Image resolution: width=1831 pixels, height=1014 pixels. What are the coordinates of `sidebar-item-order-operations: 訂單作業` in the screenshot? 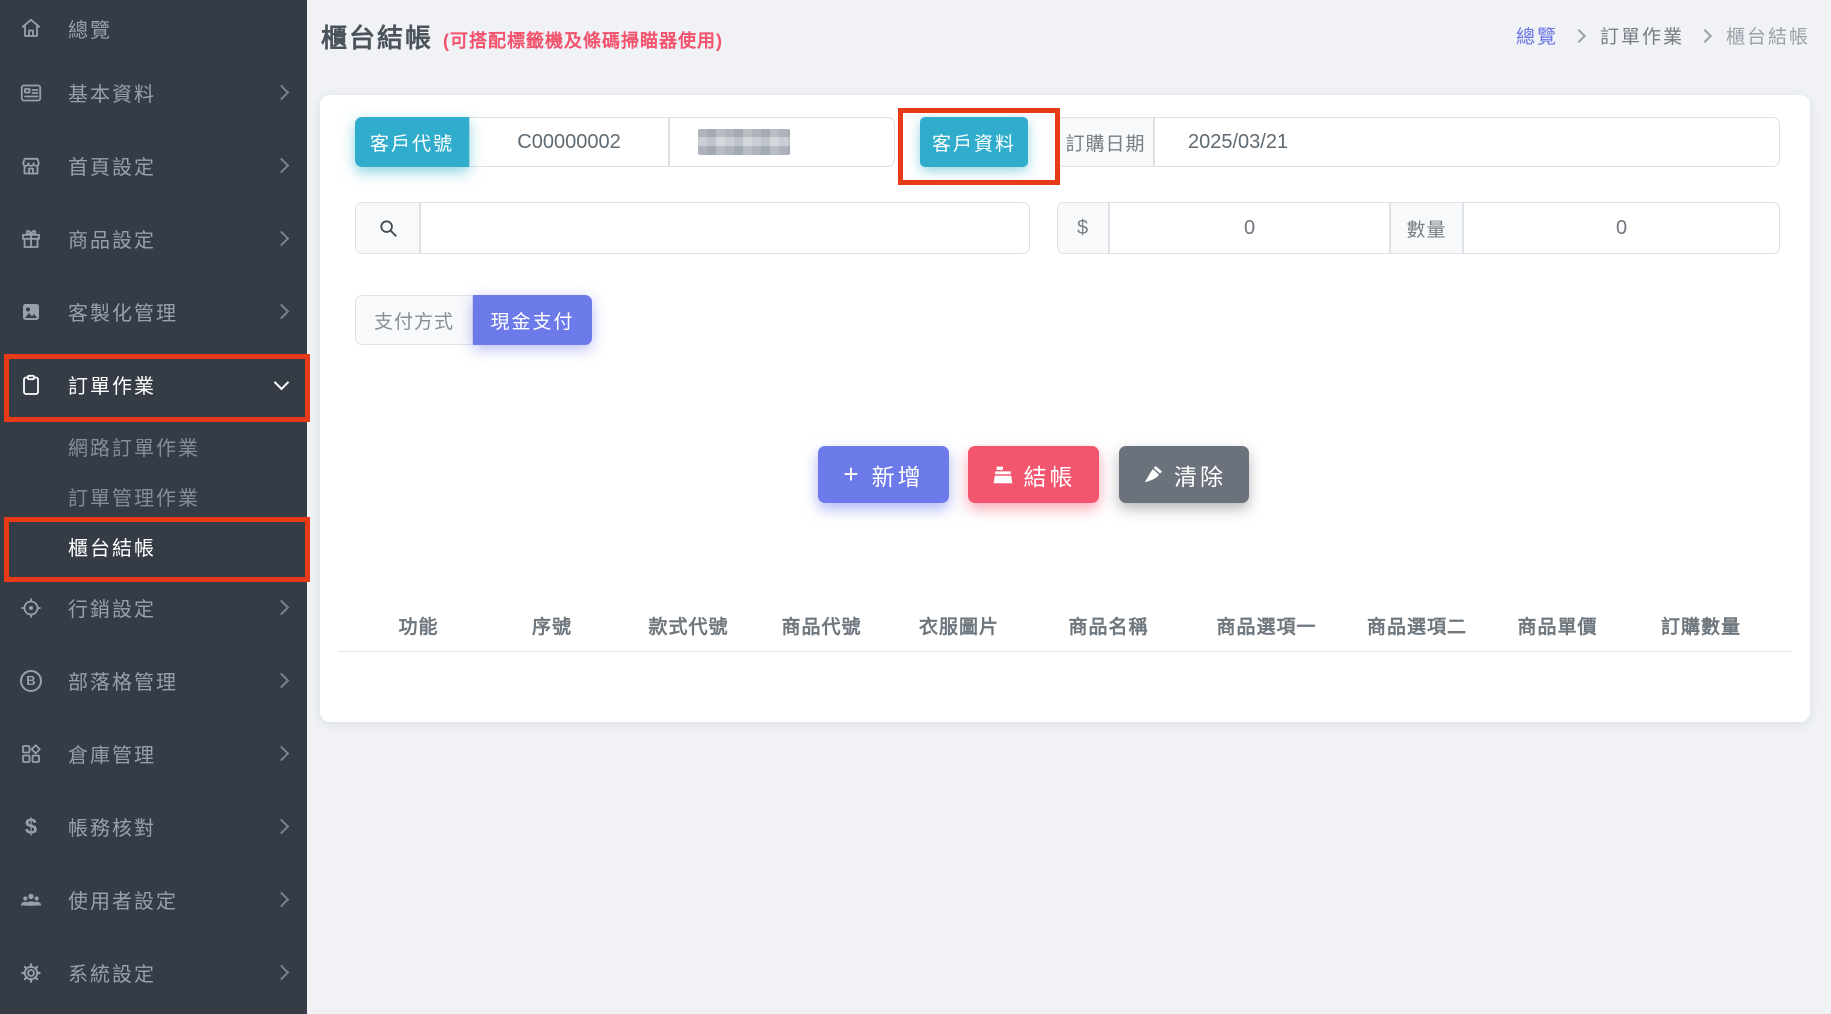 It's located at (153, 384).